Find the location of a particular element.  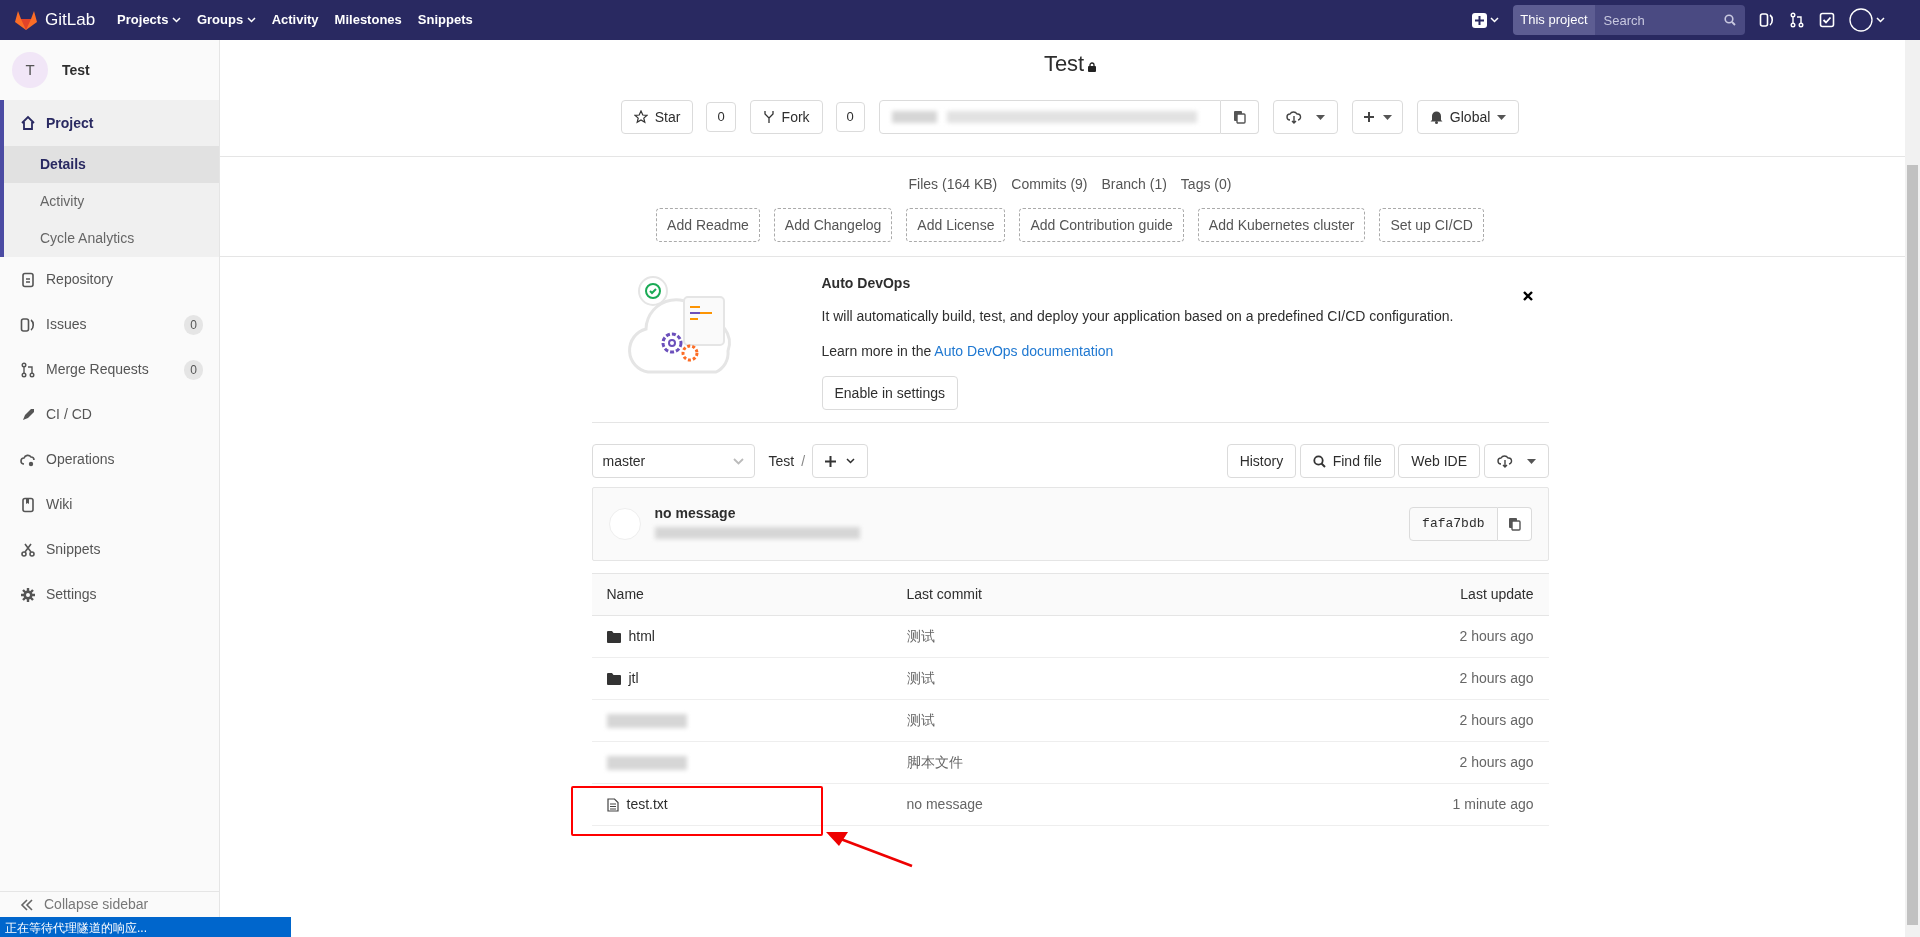

sidebar-item: CI / CD is located at coordinates (109, 414).